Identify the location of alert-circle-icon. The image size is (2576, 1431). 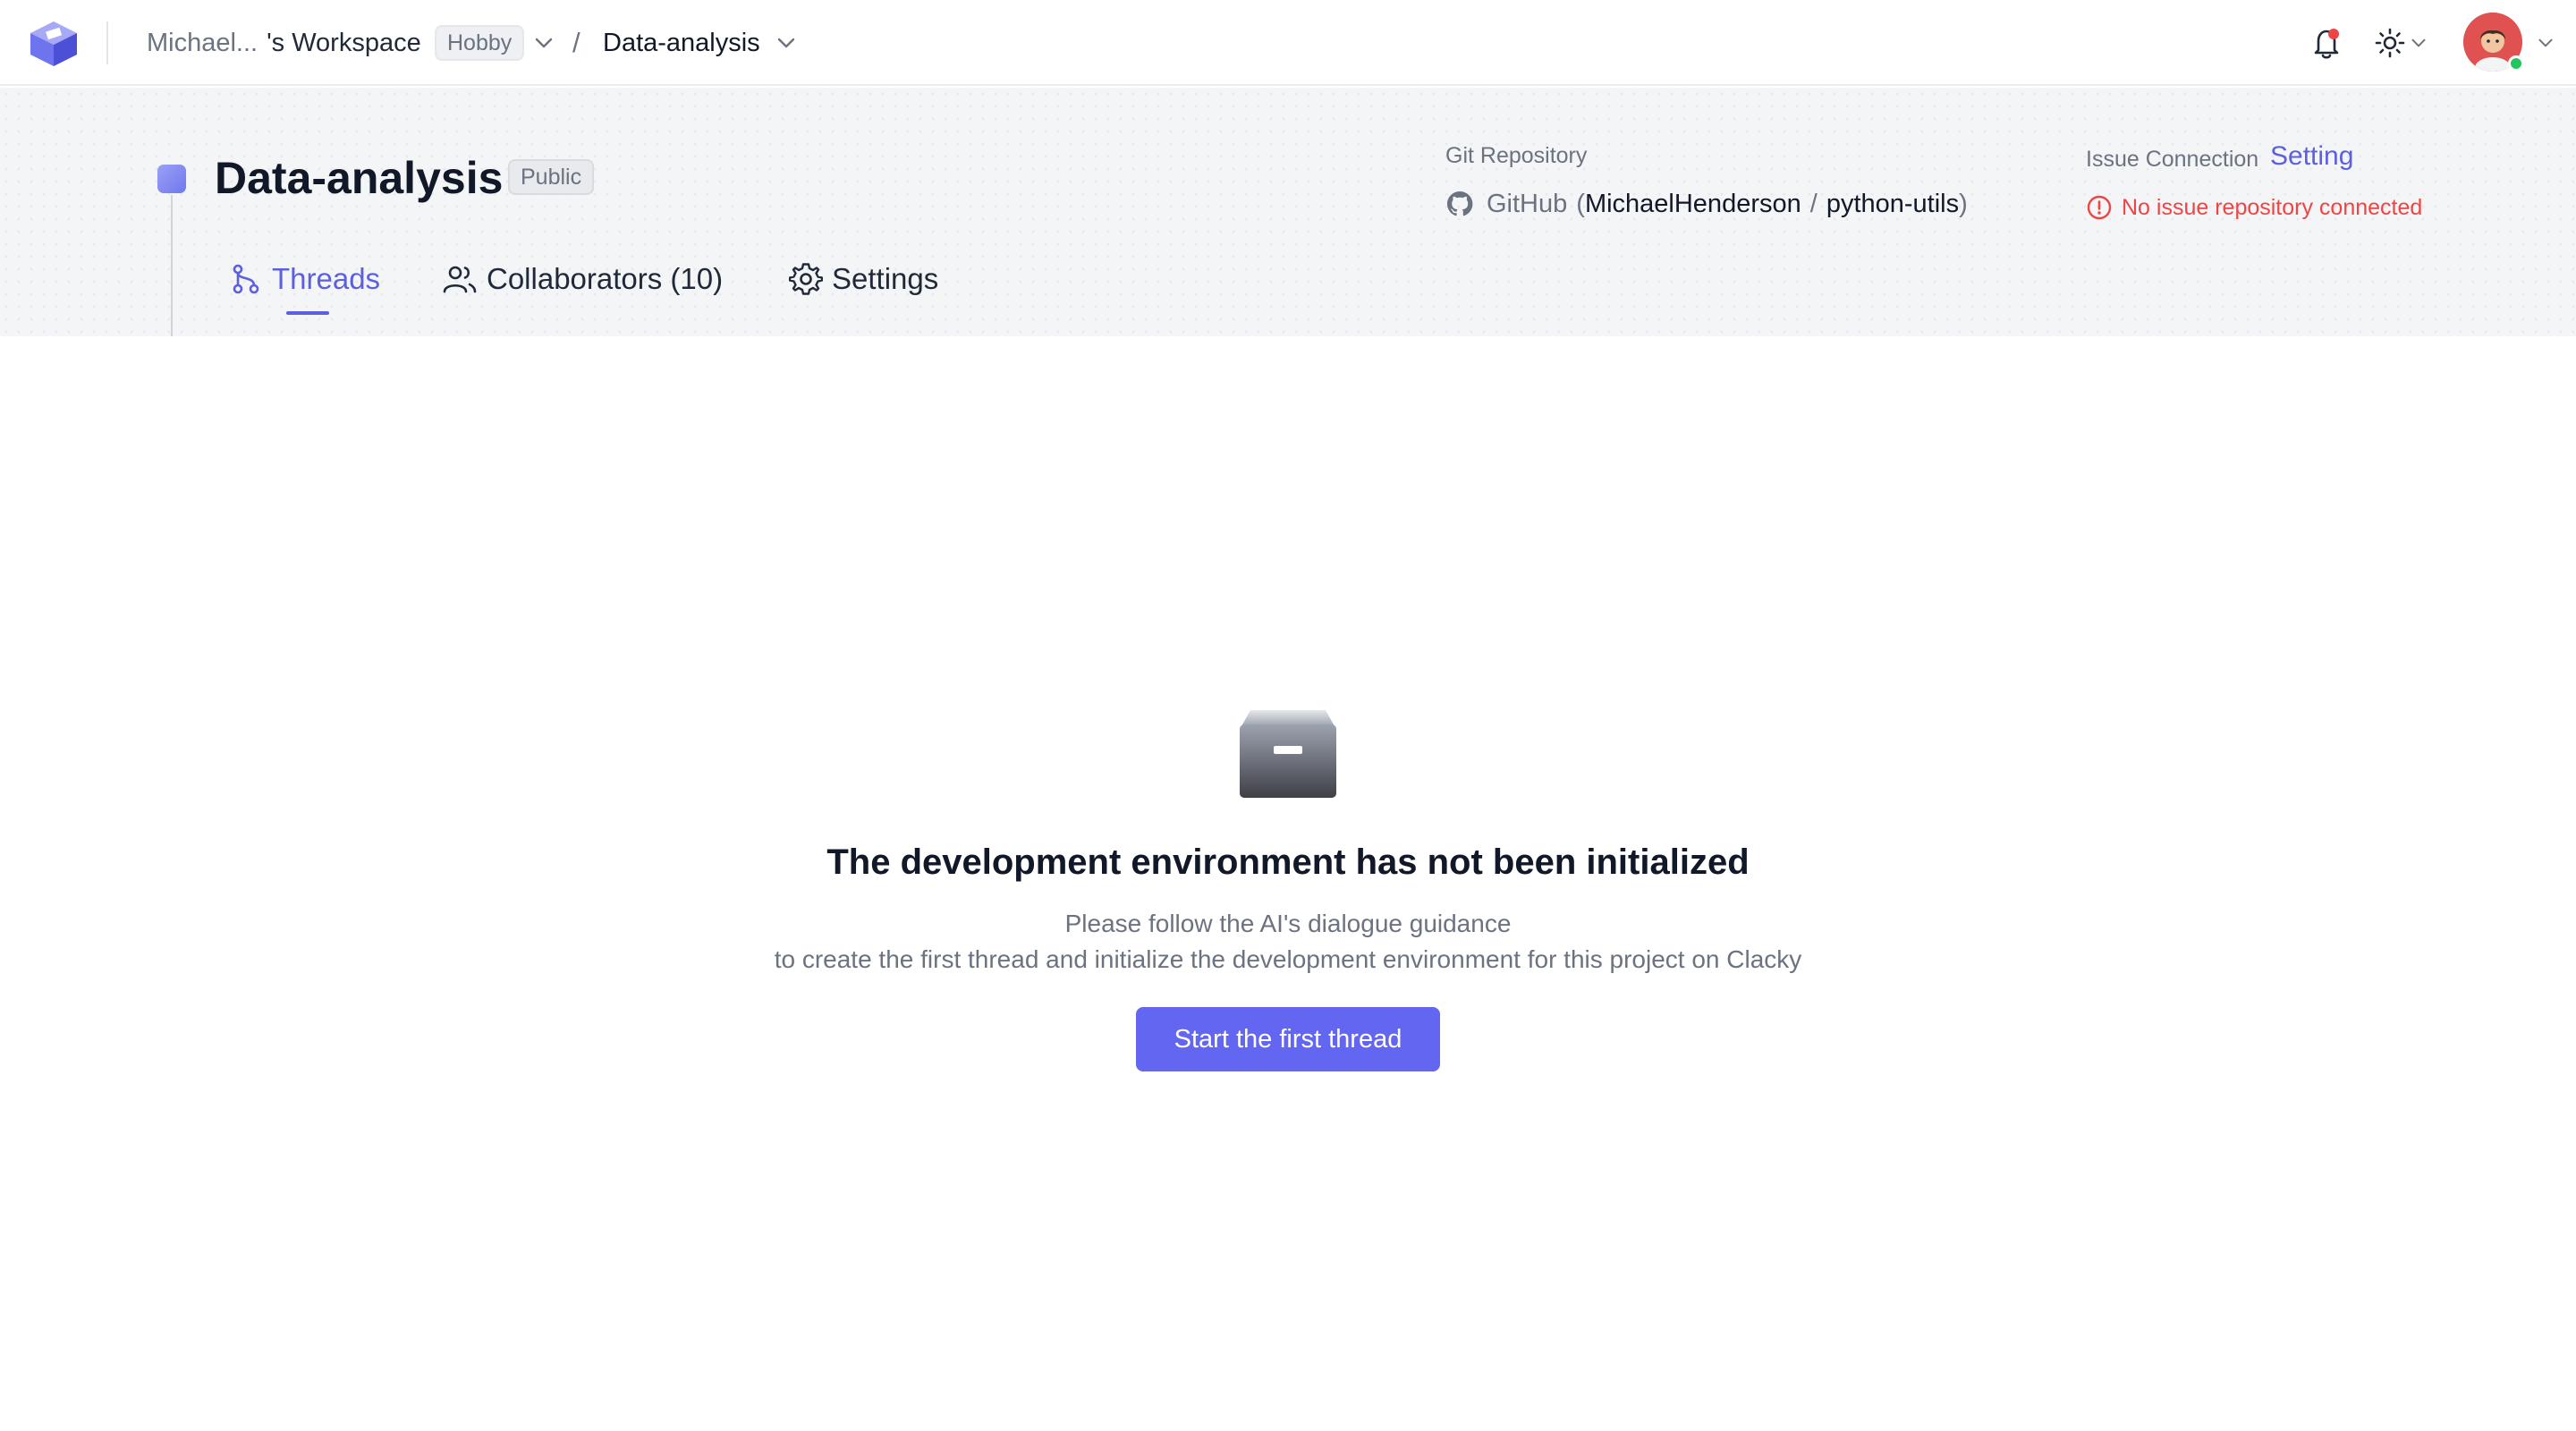
(2099, 208).